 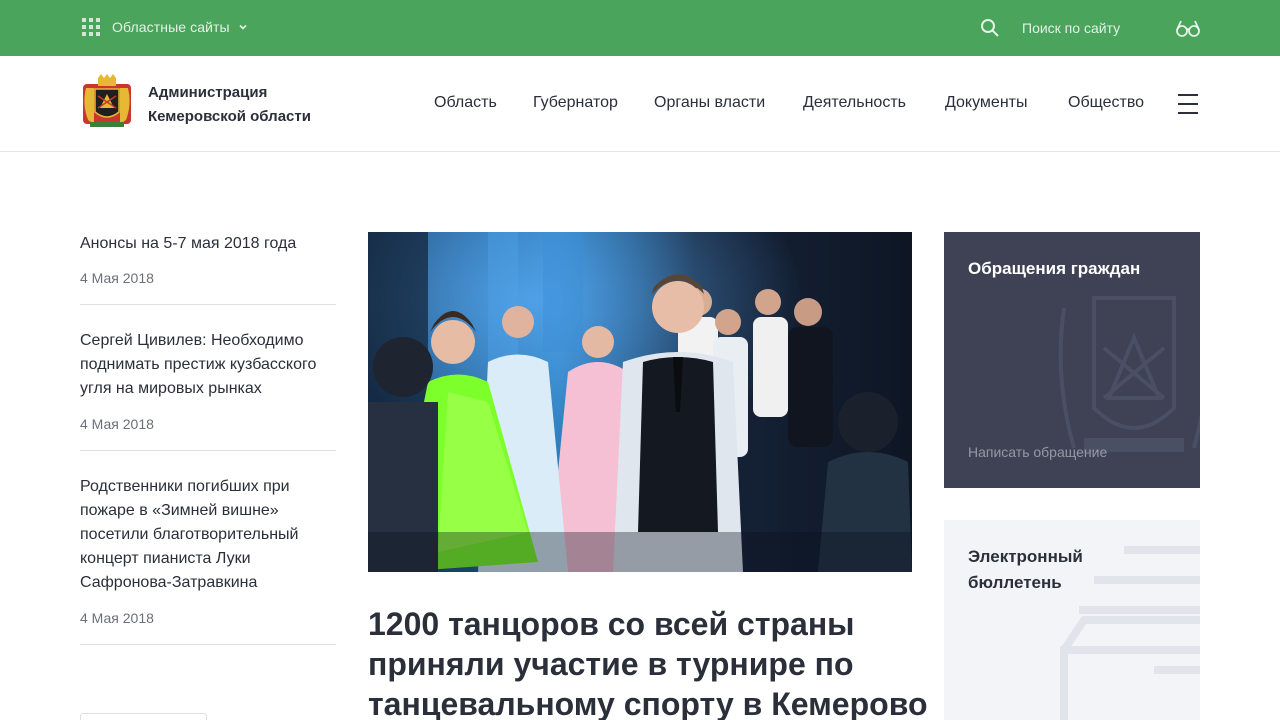 I want to click on menu-hamburger-icon, so click(x=1188, y=104).